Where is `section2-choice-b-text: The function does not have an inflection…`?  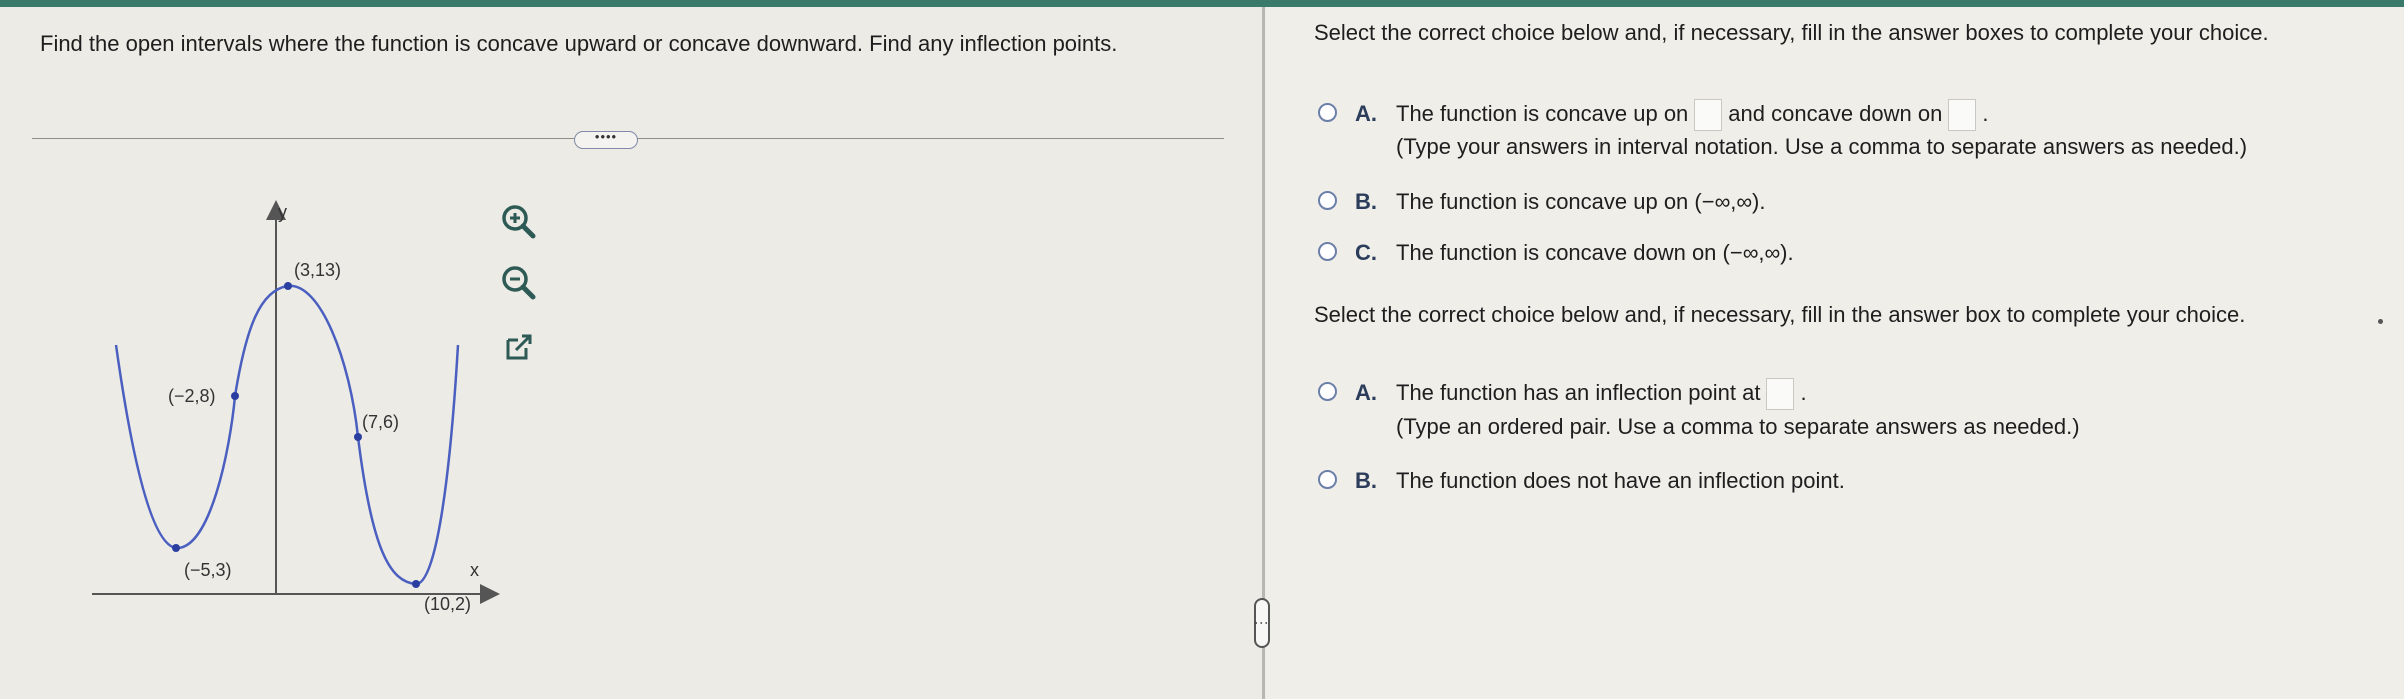
section2-choice-b-text: The function does not have an inflection… is located at coordinates (1620, 480).